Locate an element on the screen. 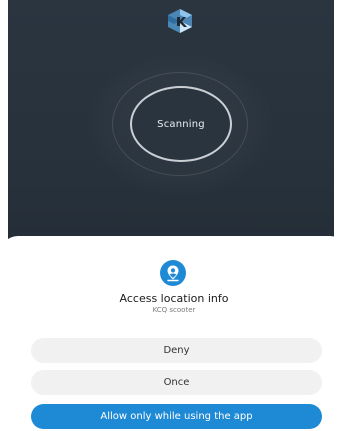  dialog-app-name: KCQ scooter is located at coordinates (174, 310).